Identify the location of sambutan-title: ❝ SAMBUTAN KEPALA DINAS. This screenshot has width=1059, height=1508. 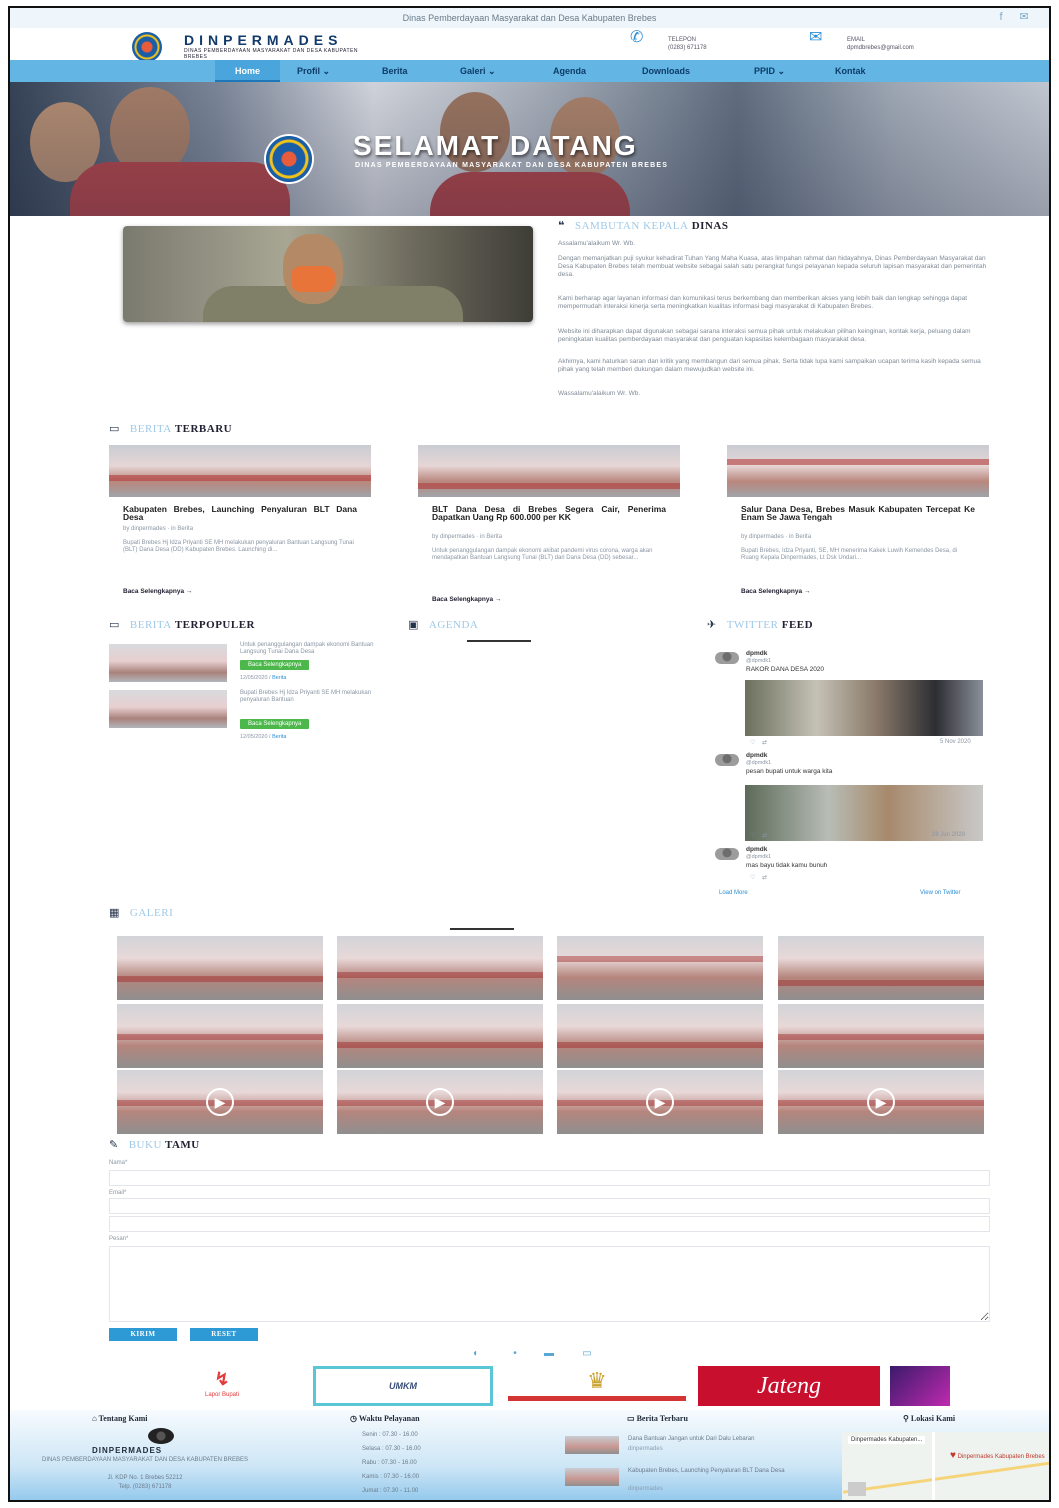
(643, 225).